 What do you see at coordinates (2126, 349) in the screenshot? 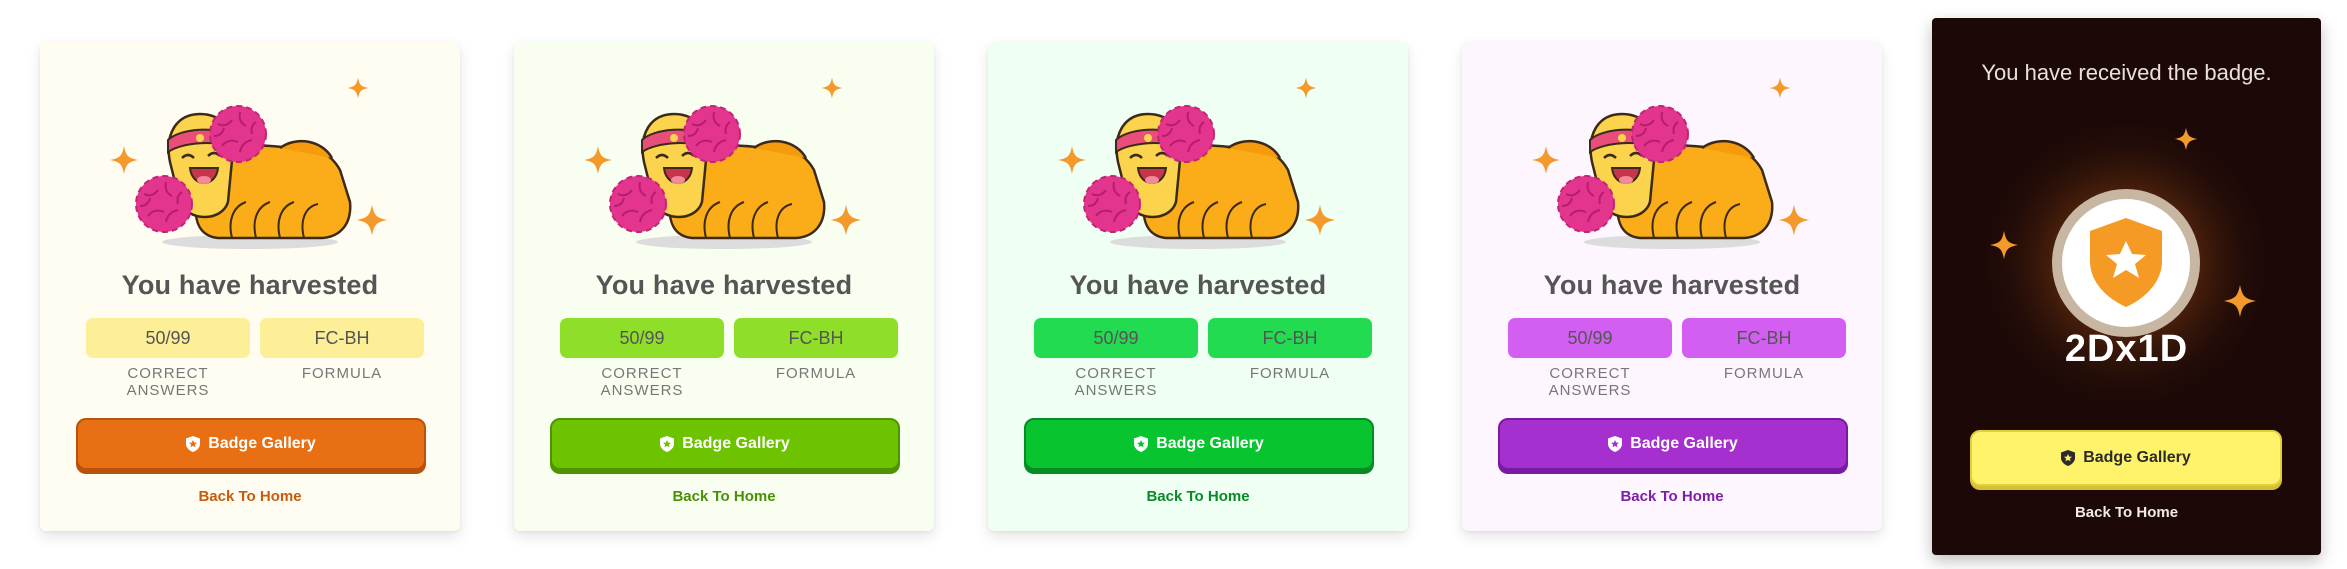
I see `badge-code: 2Dx1D` at bounding box center [2126, 349].